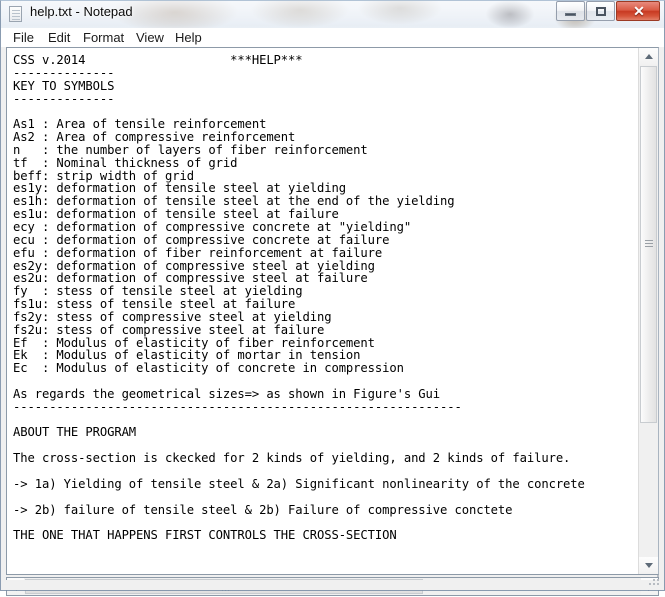  What do you see at coordinates (333, 585) in the screenshot?
I see `window-bottom-strip` at bounding box center [333, 585].